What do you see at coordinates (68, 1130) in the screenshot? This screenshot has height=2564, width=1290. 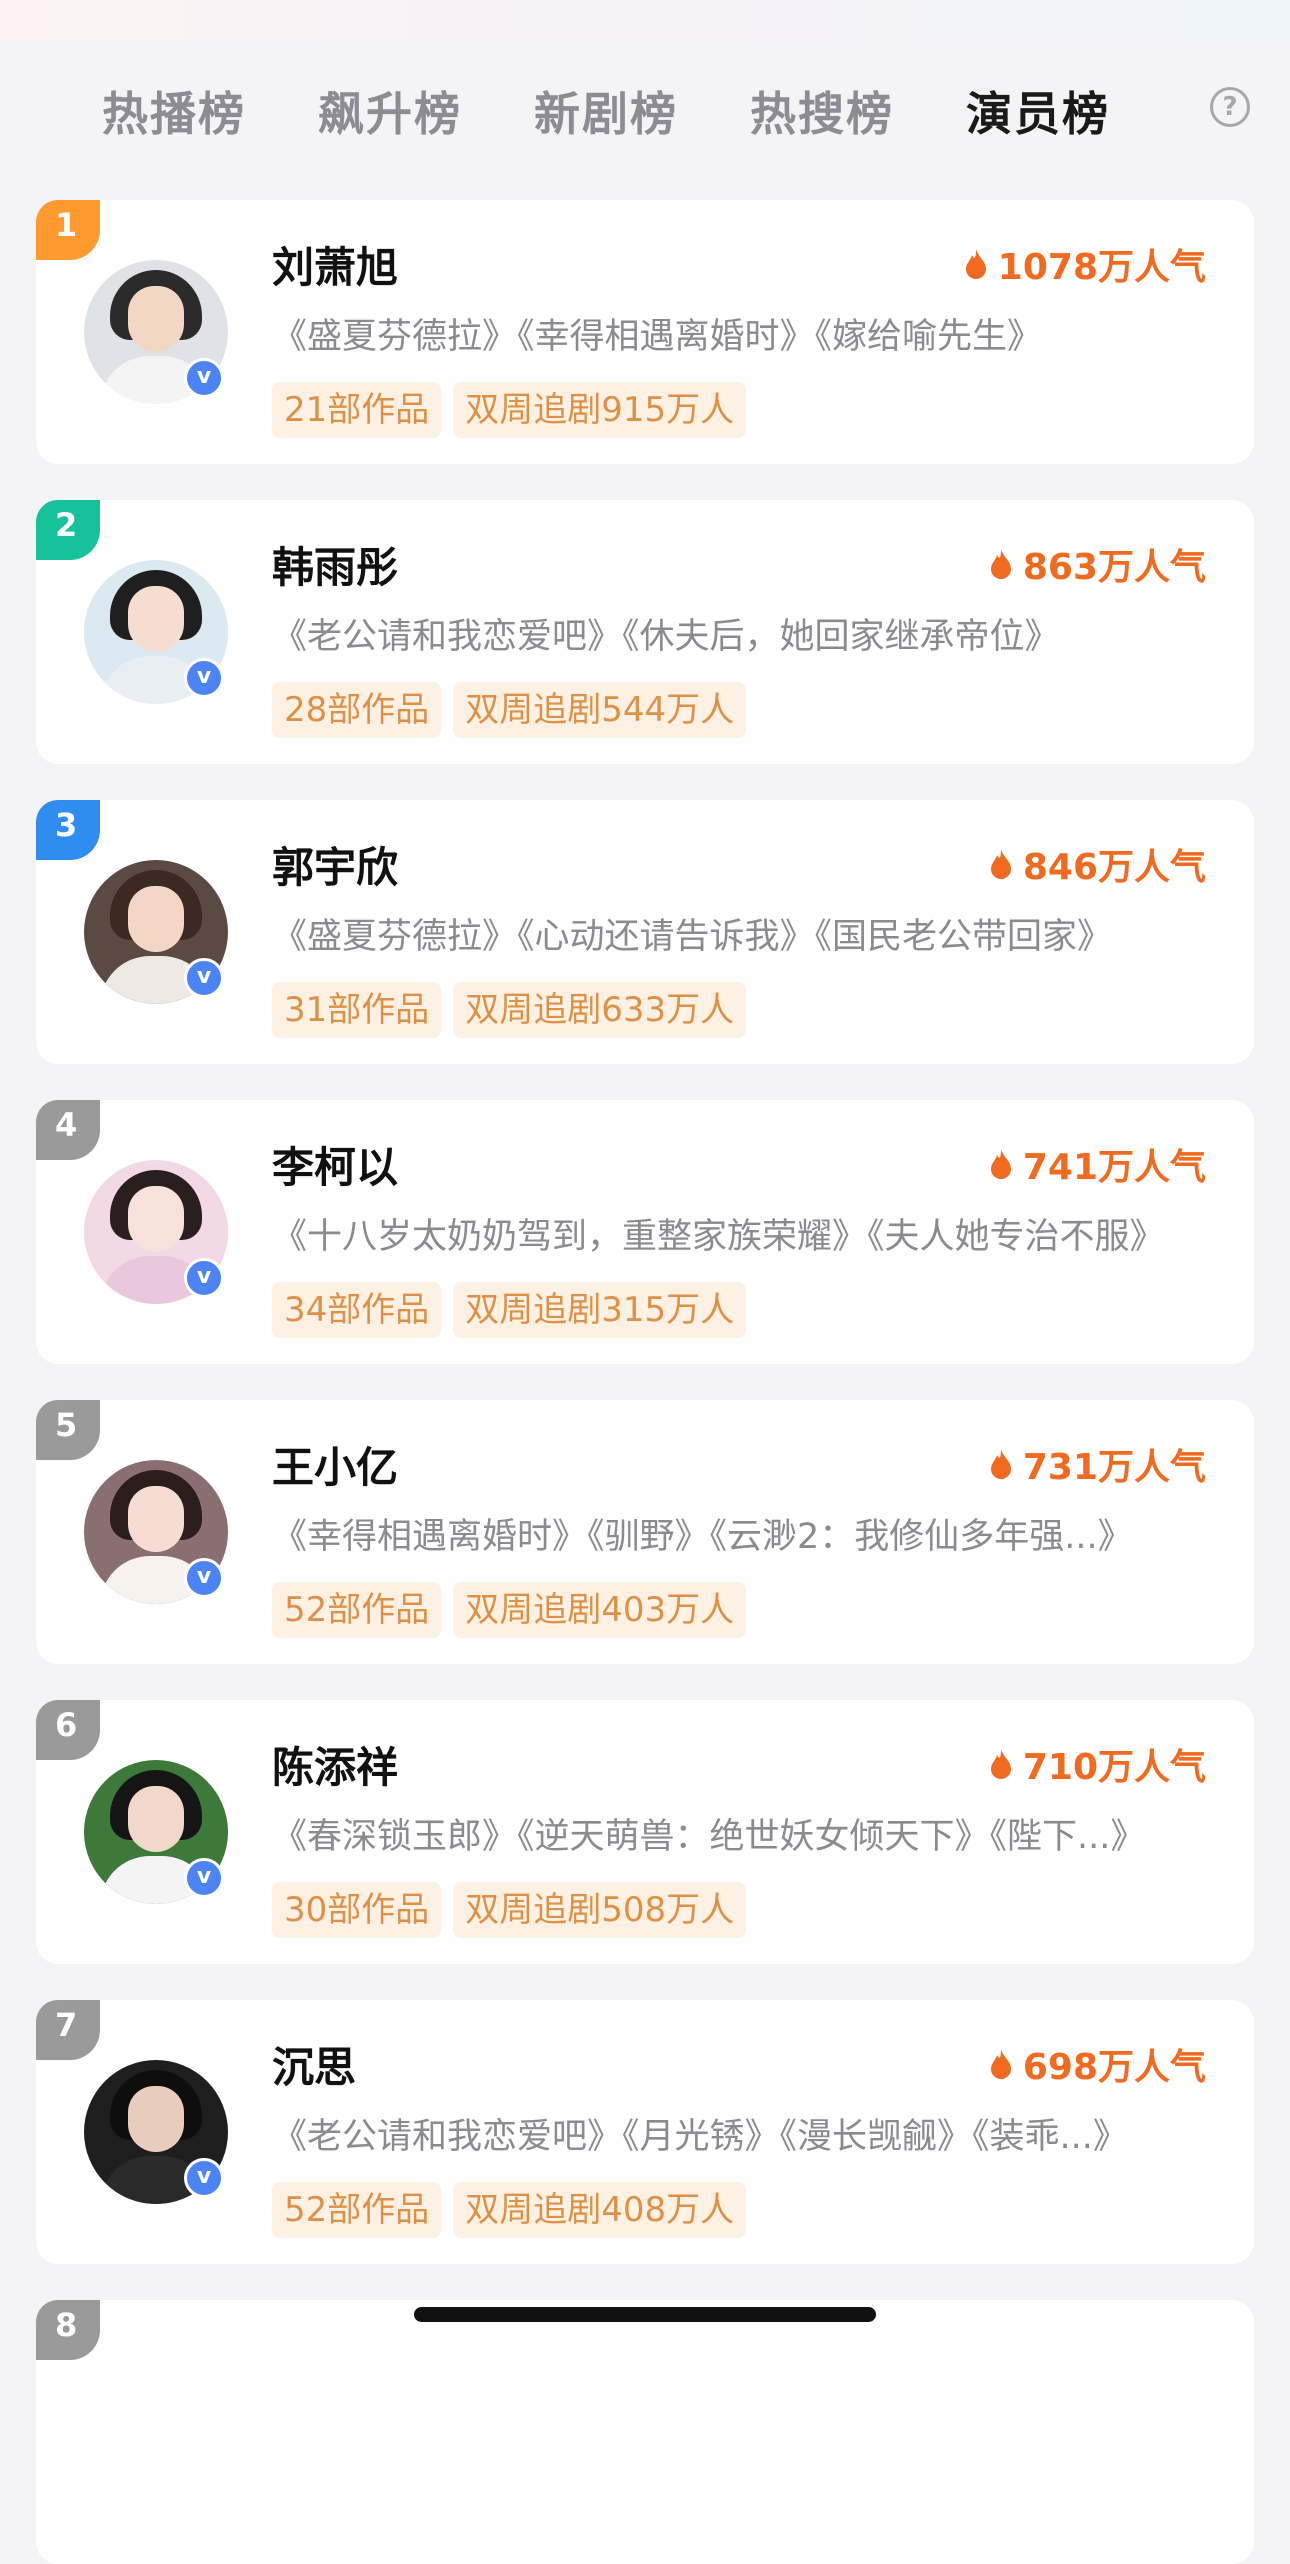 I see `rank-badge: 4` at bounding box center [68, 1130].